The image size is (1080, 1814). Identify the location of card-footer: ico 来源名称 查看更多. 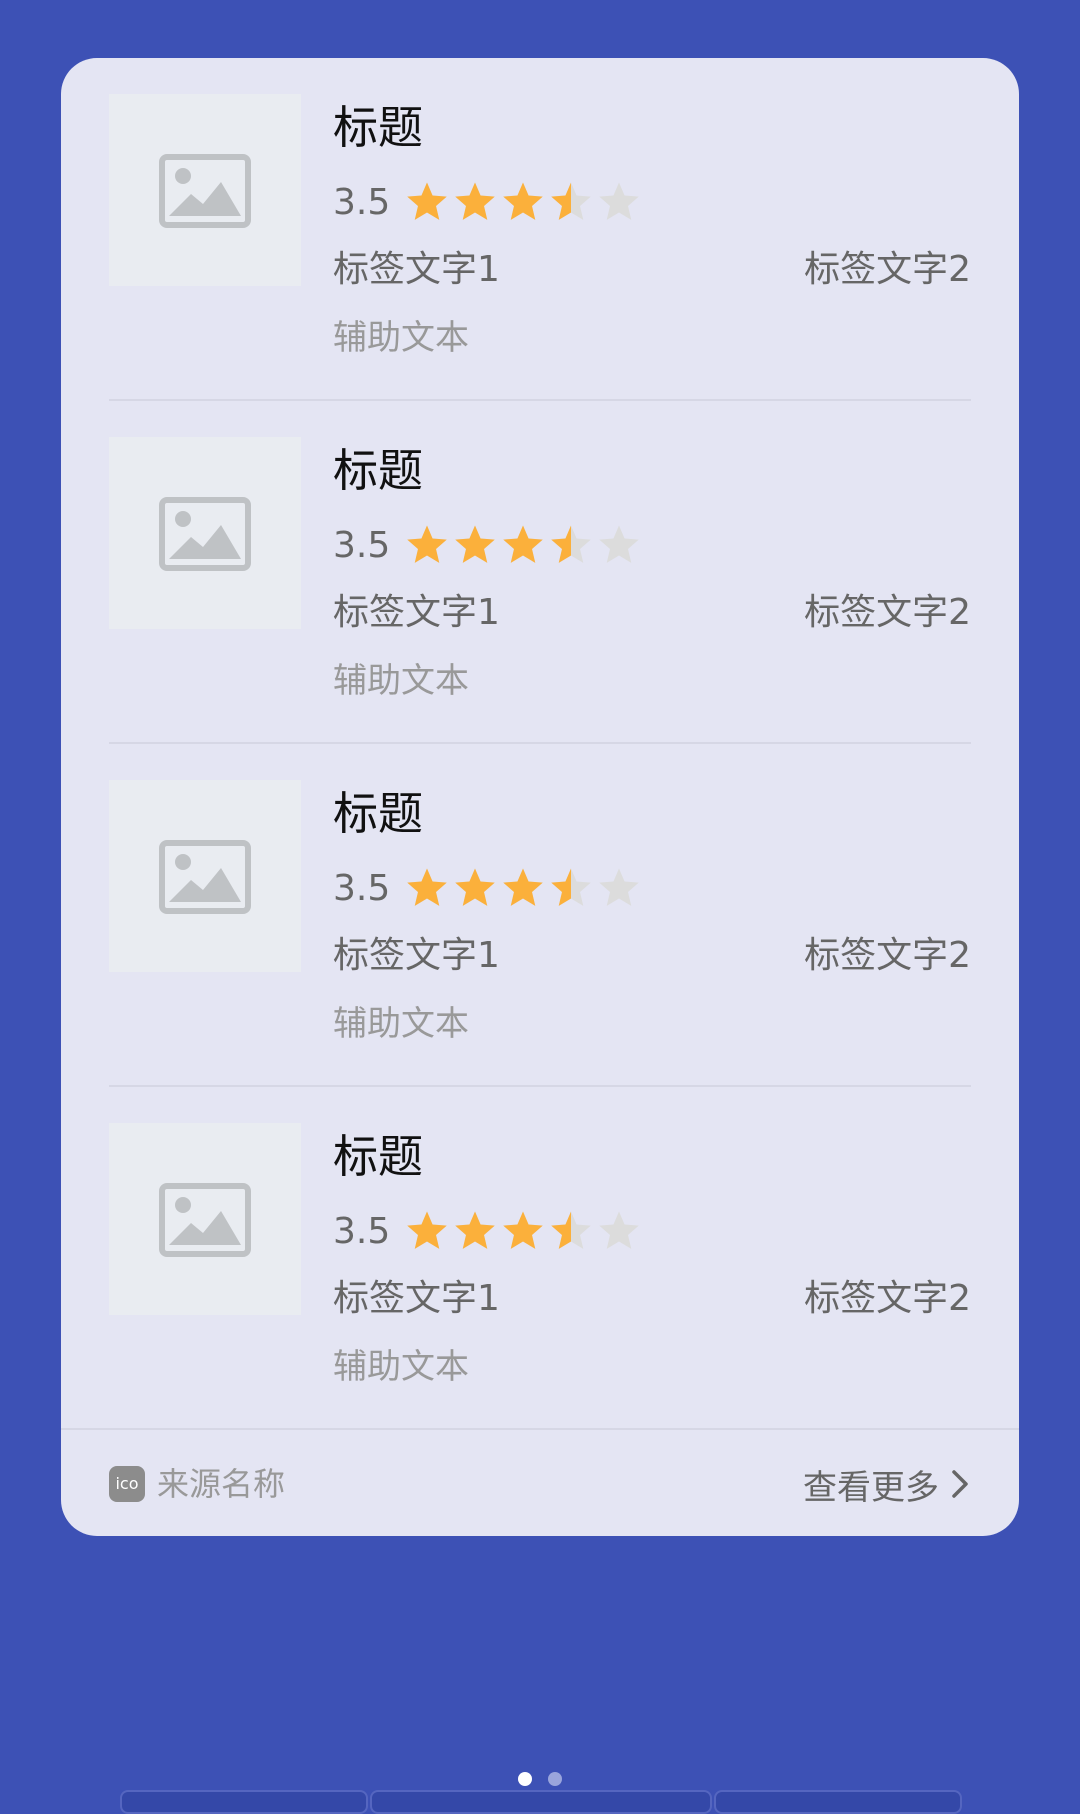
(540, 1482).